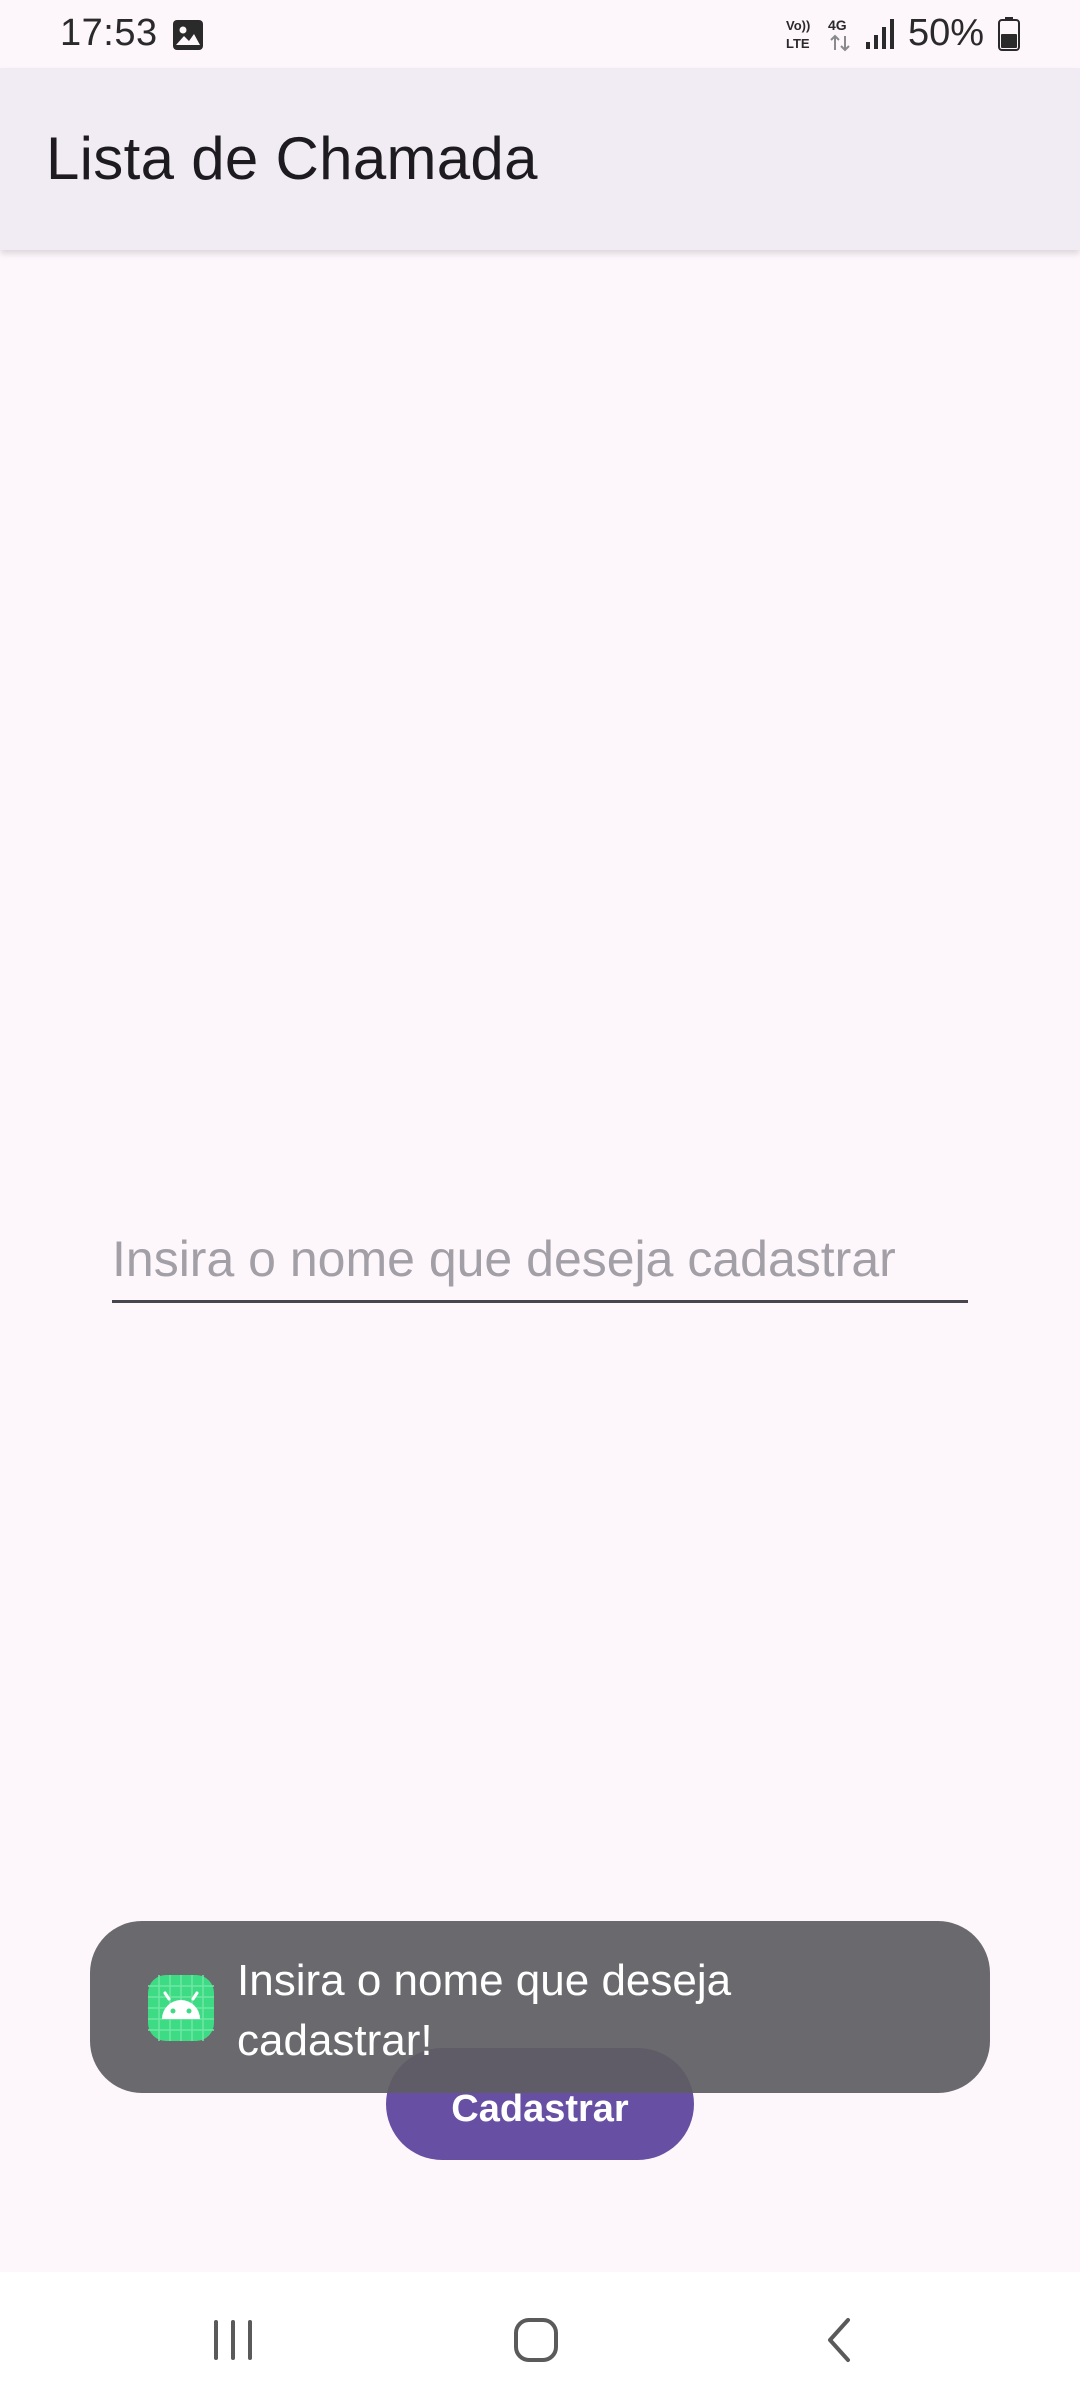 The height and width of the screenshot is (2408, 1080). What do you see at coordinates (946, 33) in the screenshot?
I see `battery-percent: 50%` at bounding box center [946, 33].